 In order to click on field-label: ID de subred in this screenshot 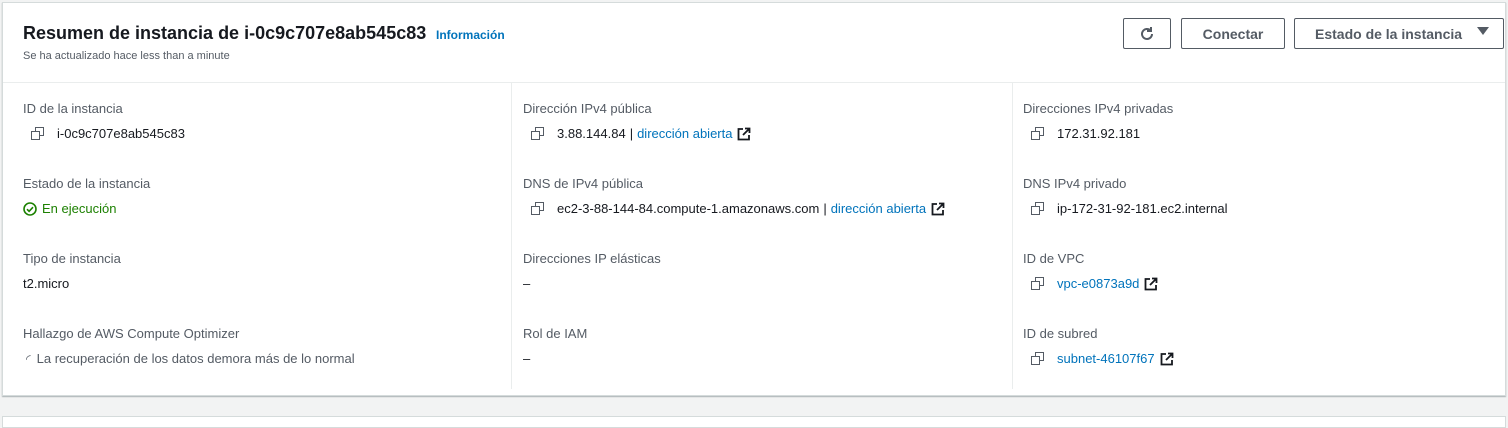, I will do `click(1060, 333)`.